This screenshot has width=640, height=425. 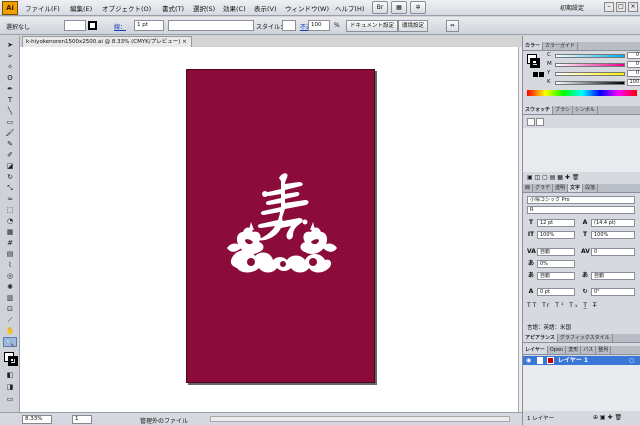 What do you see at coordinates (541, 74) in the screenshot?
I see `black-swatch` at bounding box center [541, 74].